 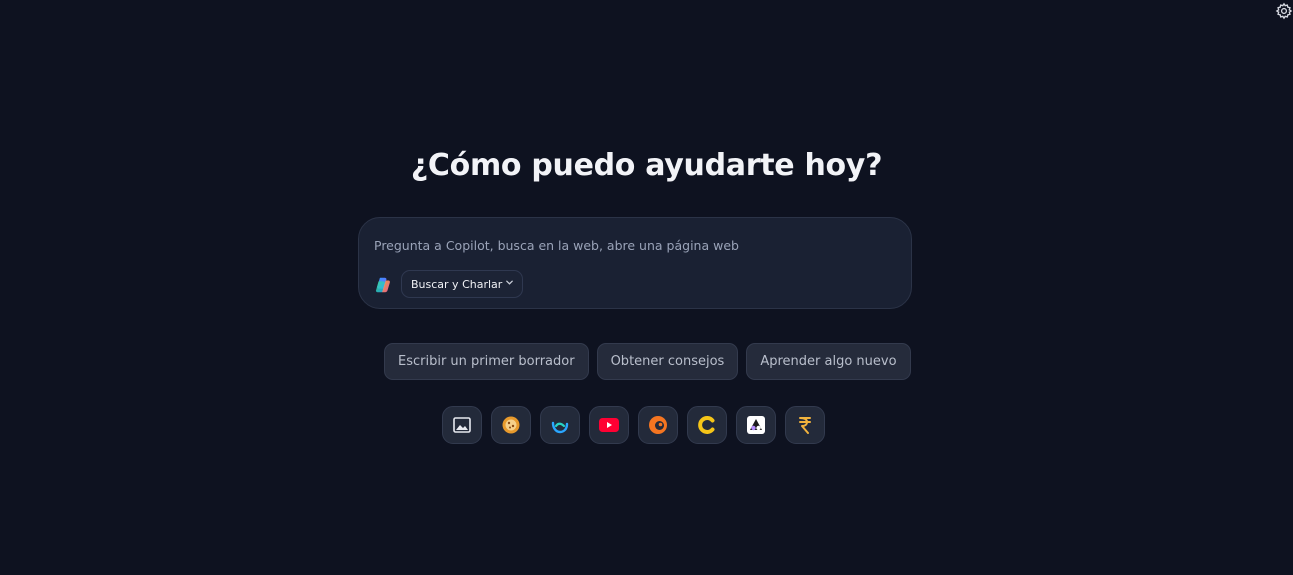 I want to click on wave-app-icon, so click(x=560, y=425).